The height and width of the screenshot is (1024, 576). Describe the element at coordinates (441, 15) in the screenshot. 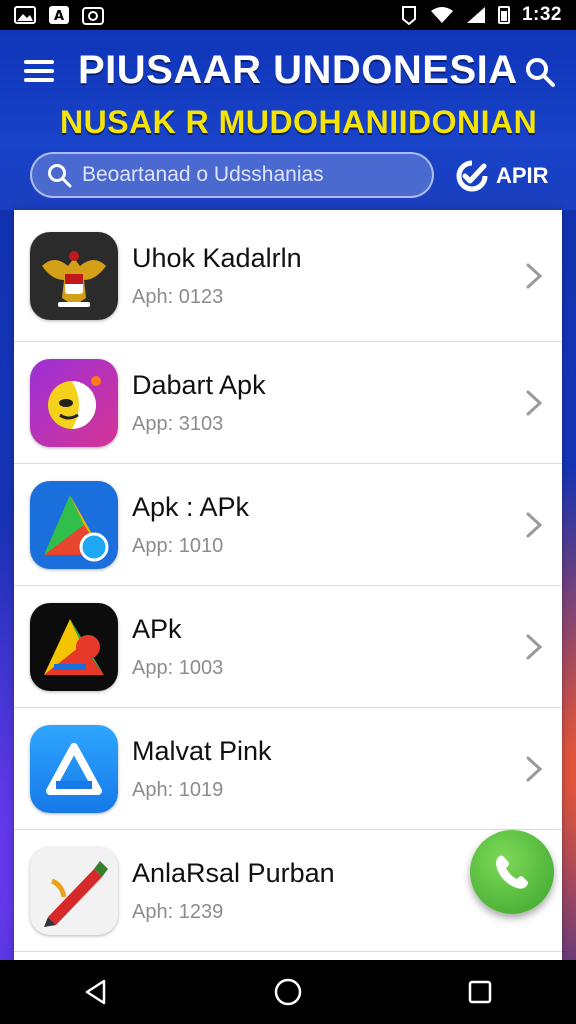

I see `wifi-icon` at that location.